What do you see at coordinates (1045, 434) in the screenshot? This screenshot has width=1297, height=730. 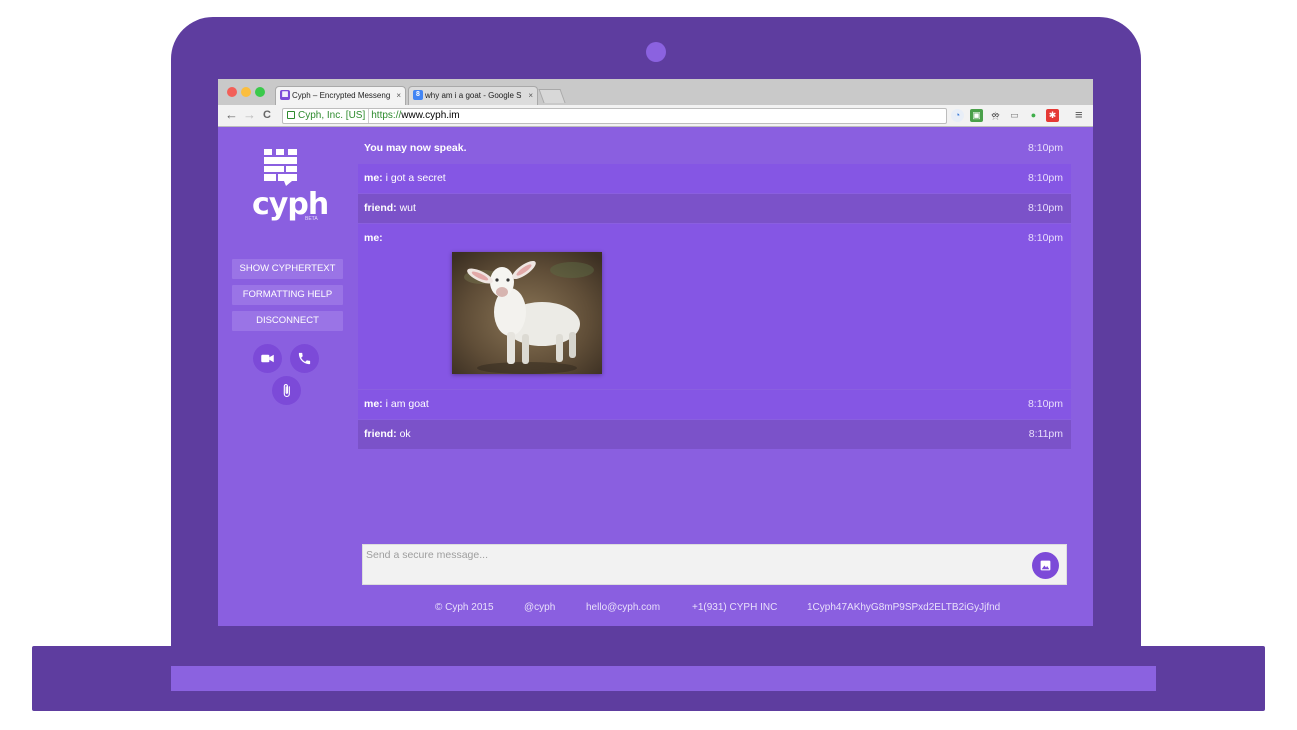 I see `message-time: 8:11pm` at bounding box center [1045, 434].